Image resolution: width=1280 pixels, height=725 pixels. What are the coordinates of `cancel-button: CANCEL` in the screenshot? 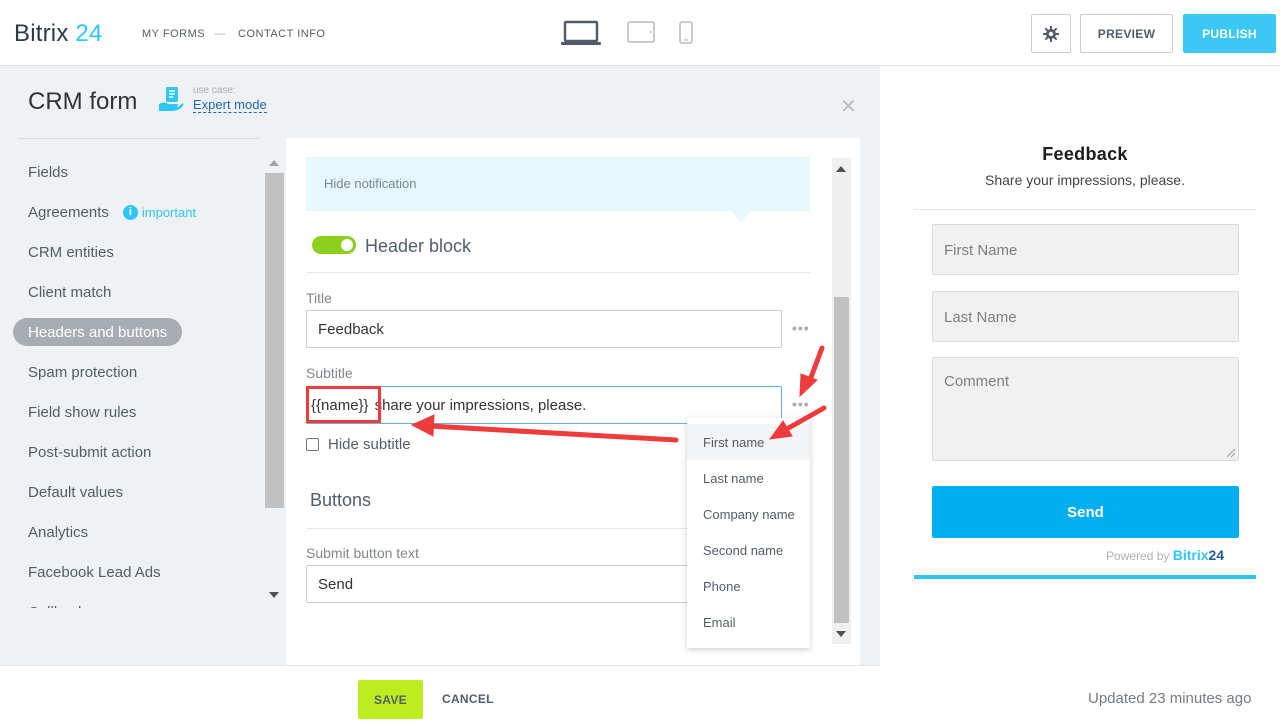 It's located at (468, 699).